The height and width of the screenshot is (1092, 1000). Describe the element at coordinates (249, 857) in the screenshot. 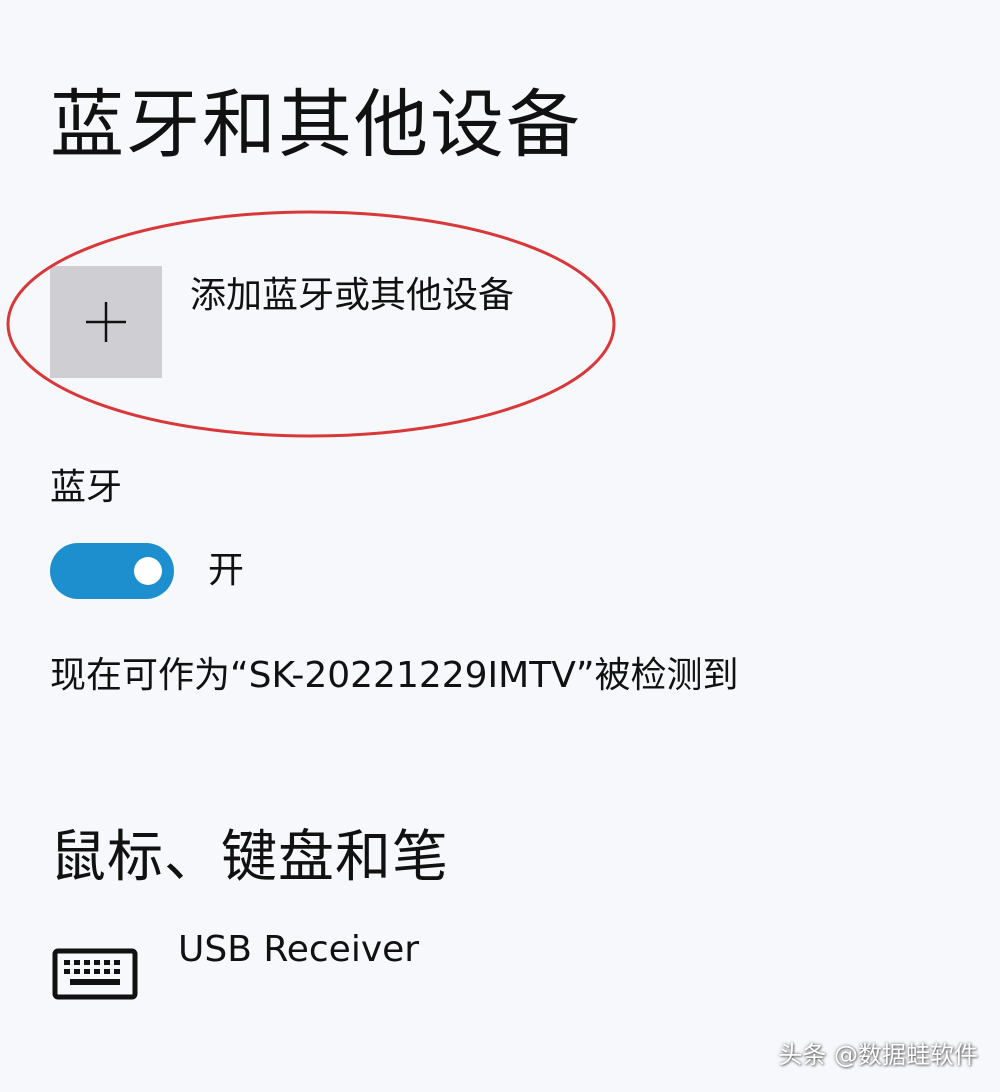

I see `mouse-keyboard-pen-title: 鼠标、键盘和笔` at that location.